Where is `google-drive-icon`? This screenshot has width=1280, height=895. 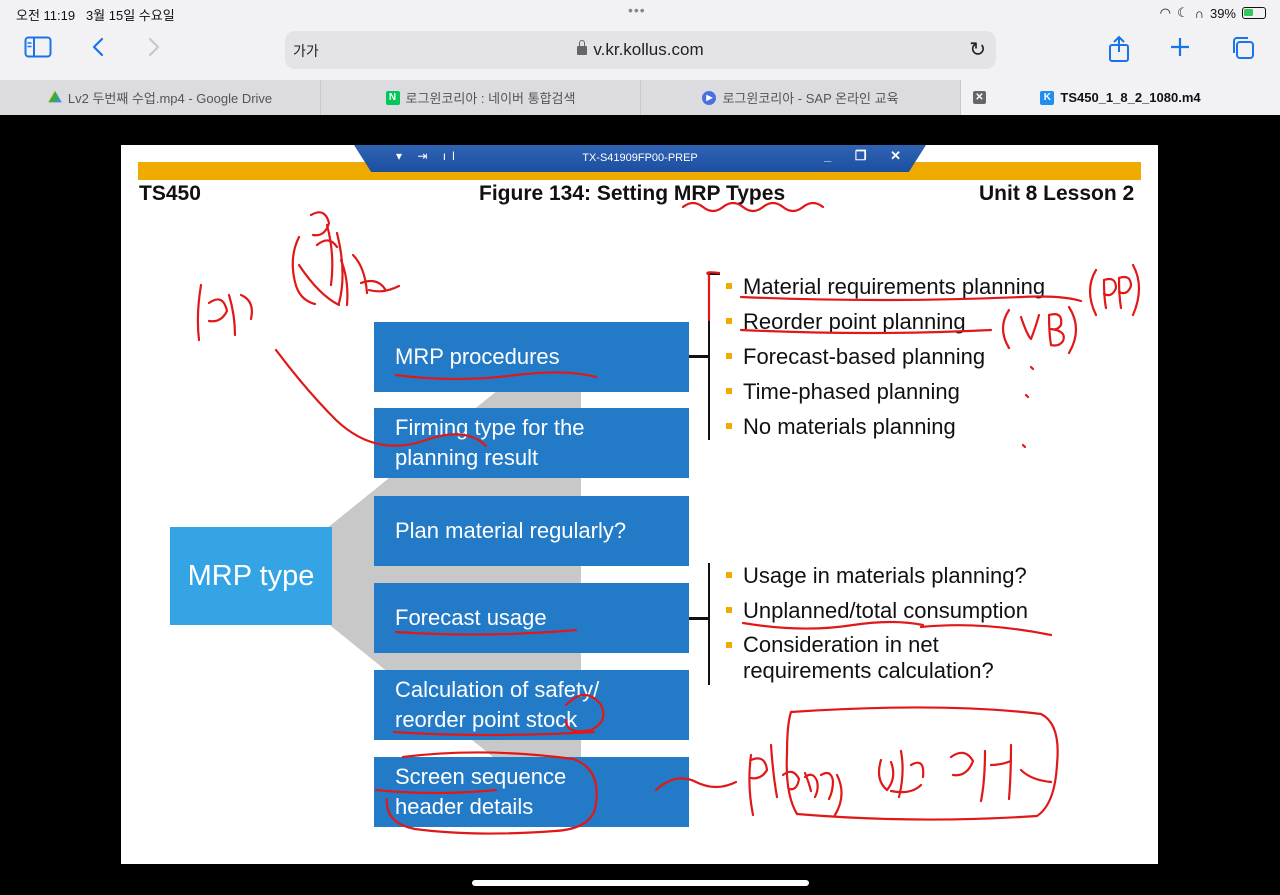
google-drive-icon is located at coordinates (54, 96).